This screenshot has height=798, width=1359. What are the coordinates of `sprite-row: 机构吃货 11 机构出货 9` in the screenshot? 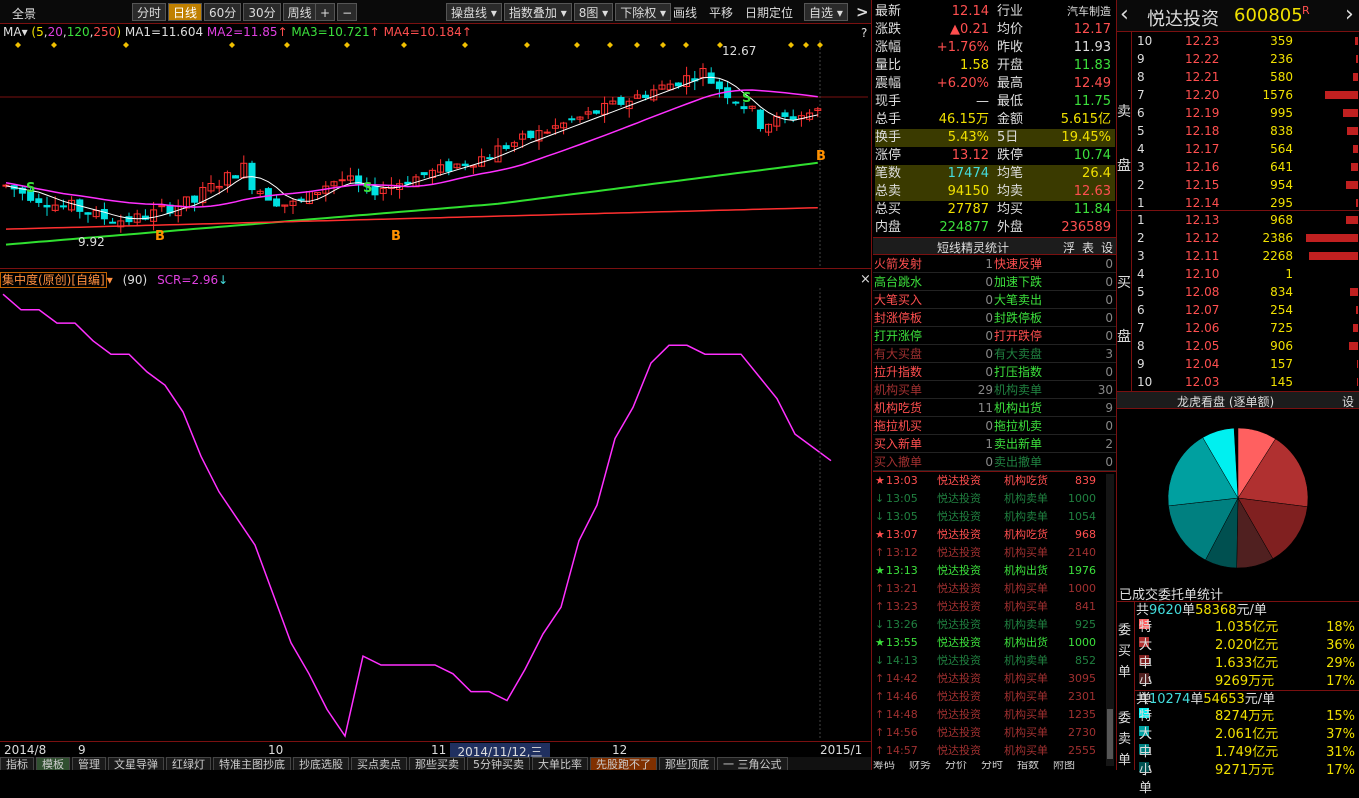 It's located at (994, 408).